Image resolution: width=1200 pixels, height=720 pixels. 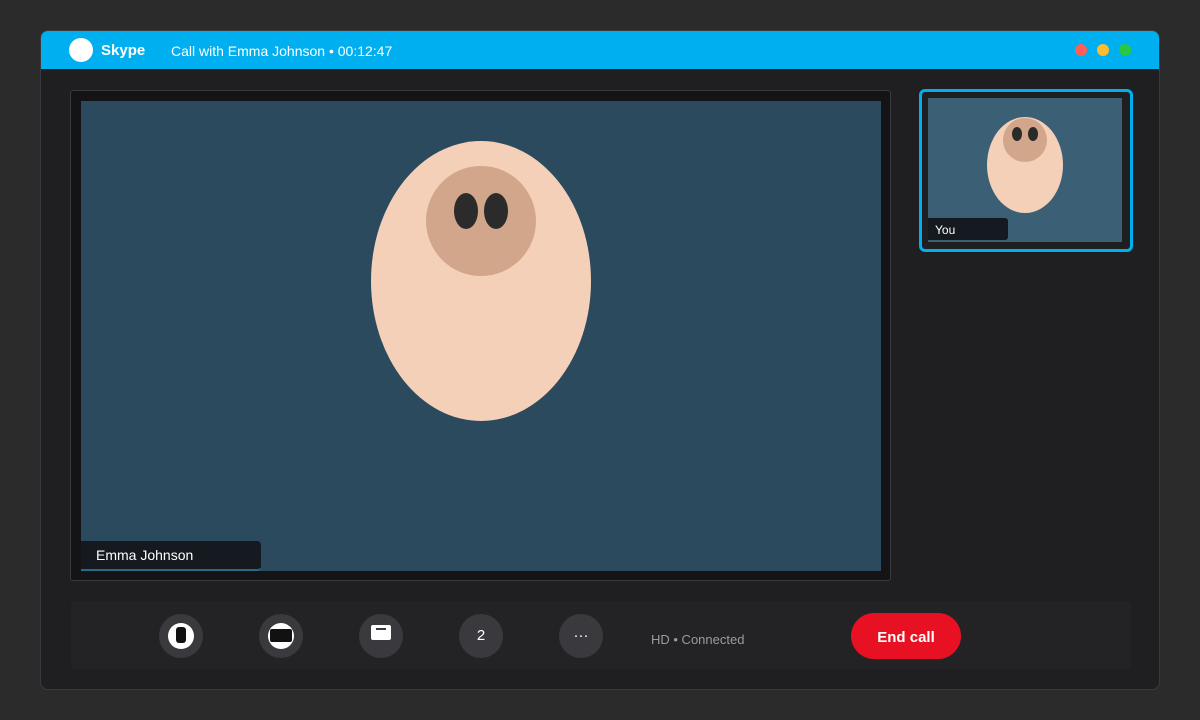 What do you see at coordinates (381, 632) in the screenshot?
I see `chat-icon` at bounding box center [381, 632].